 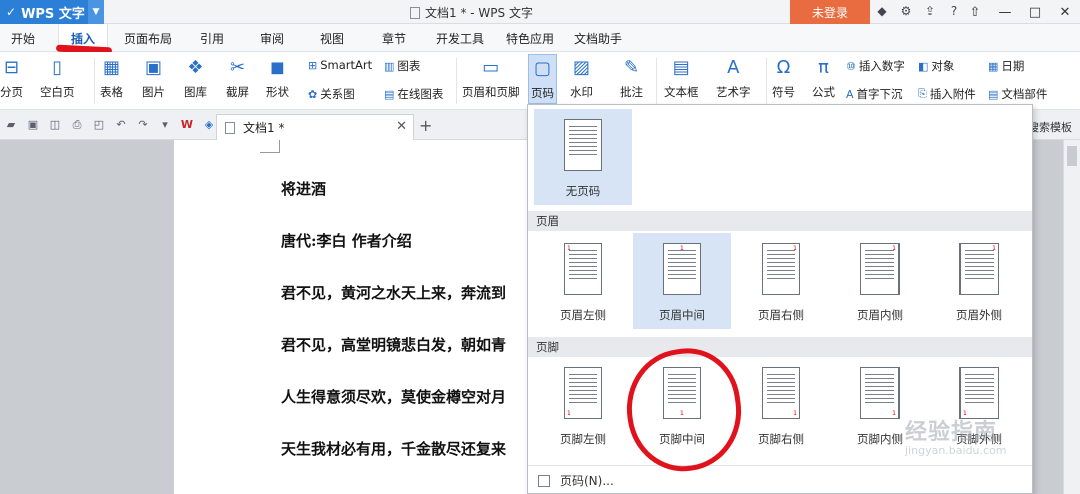 What do you see at coordinates (530, 38) in the screenshot?
I see `tab-special: 特色应用` at bounding box center [530, 38].